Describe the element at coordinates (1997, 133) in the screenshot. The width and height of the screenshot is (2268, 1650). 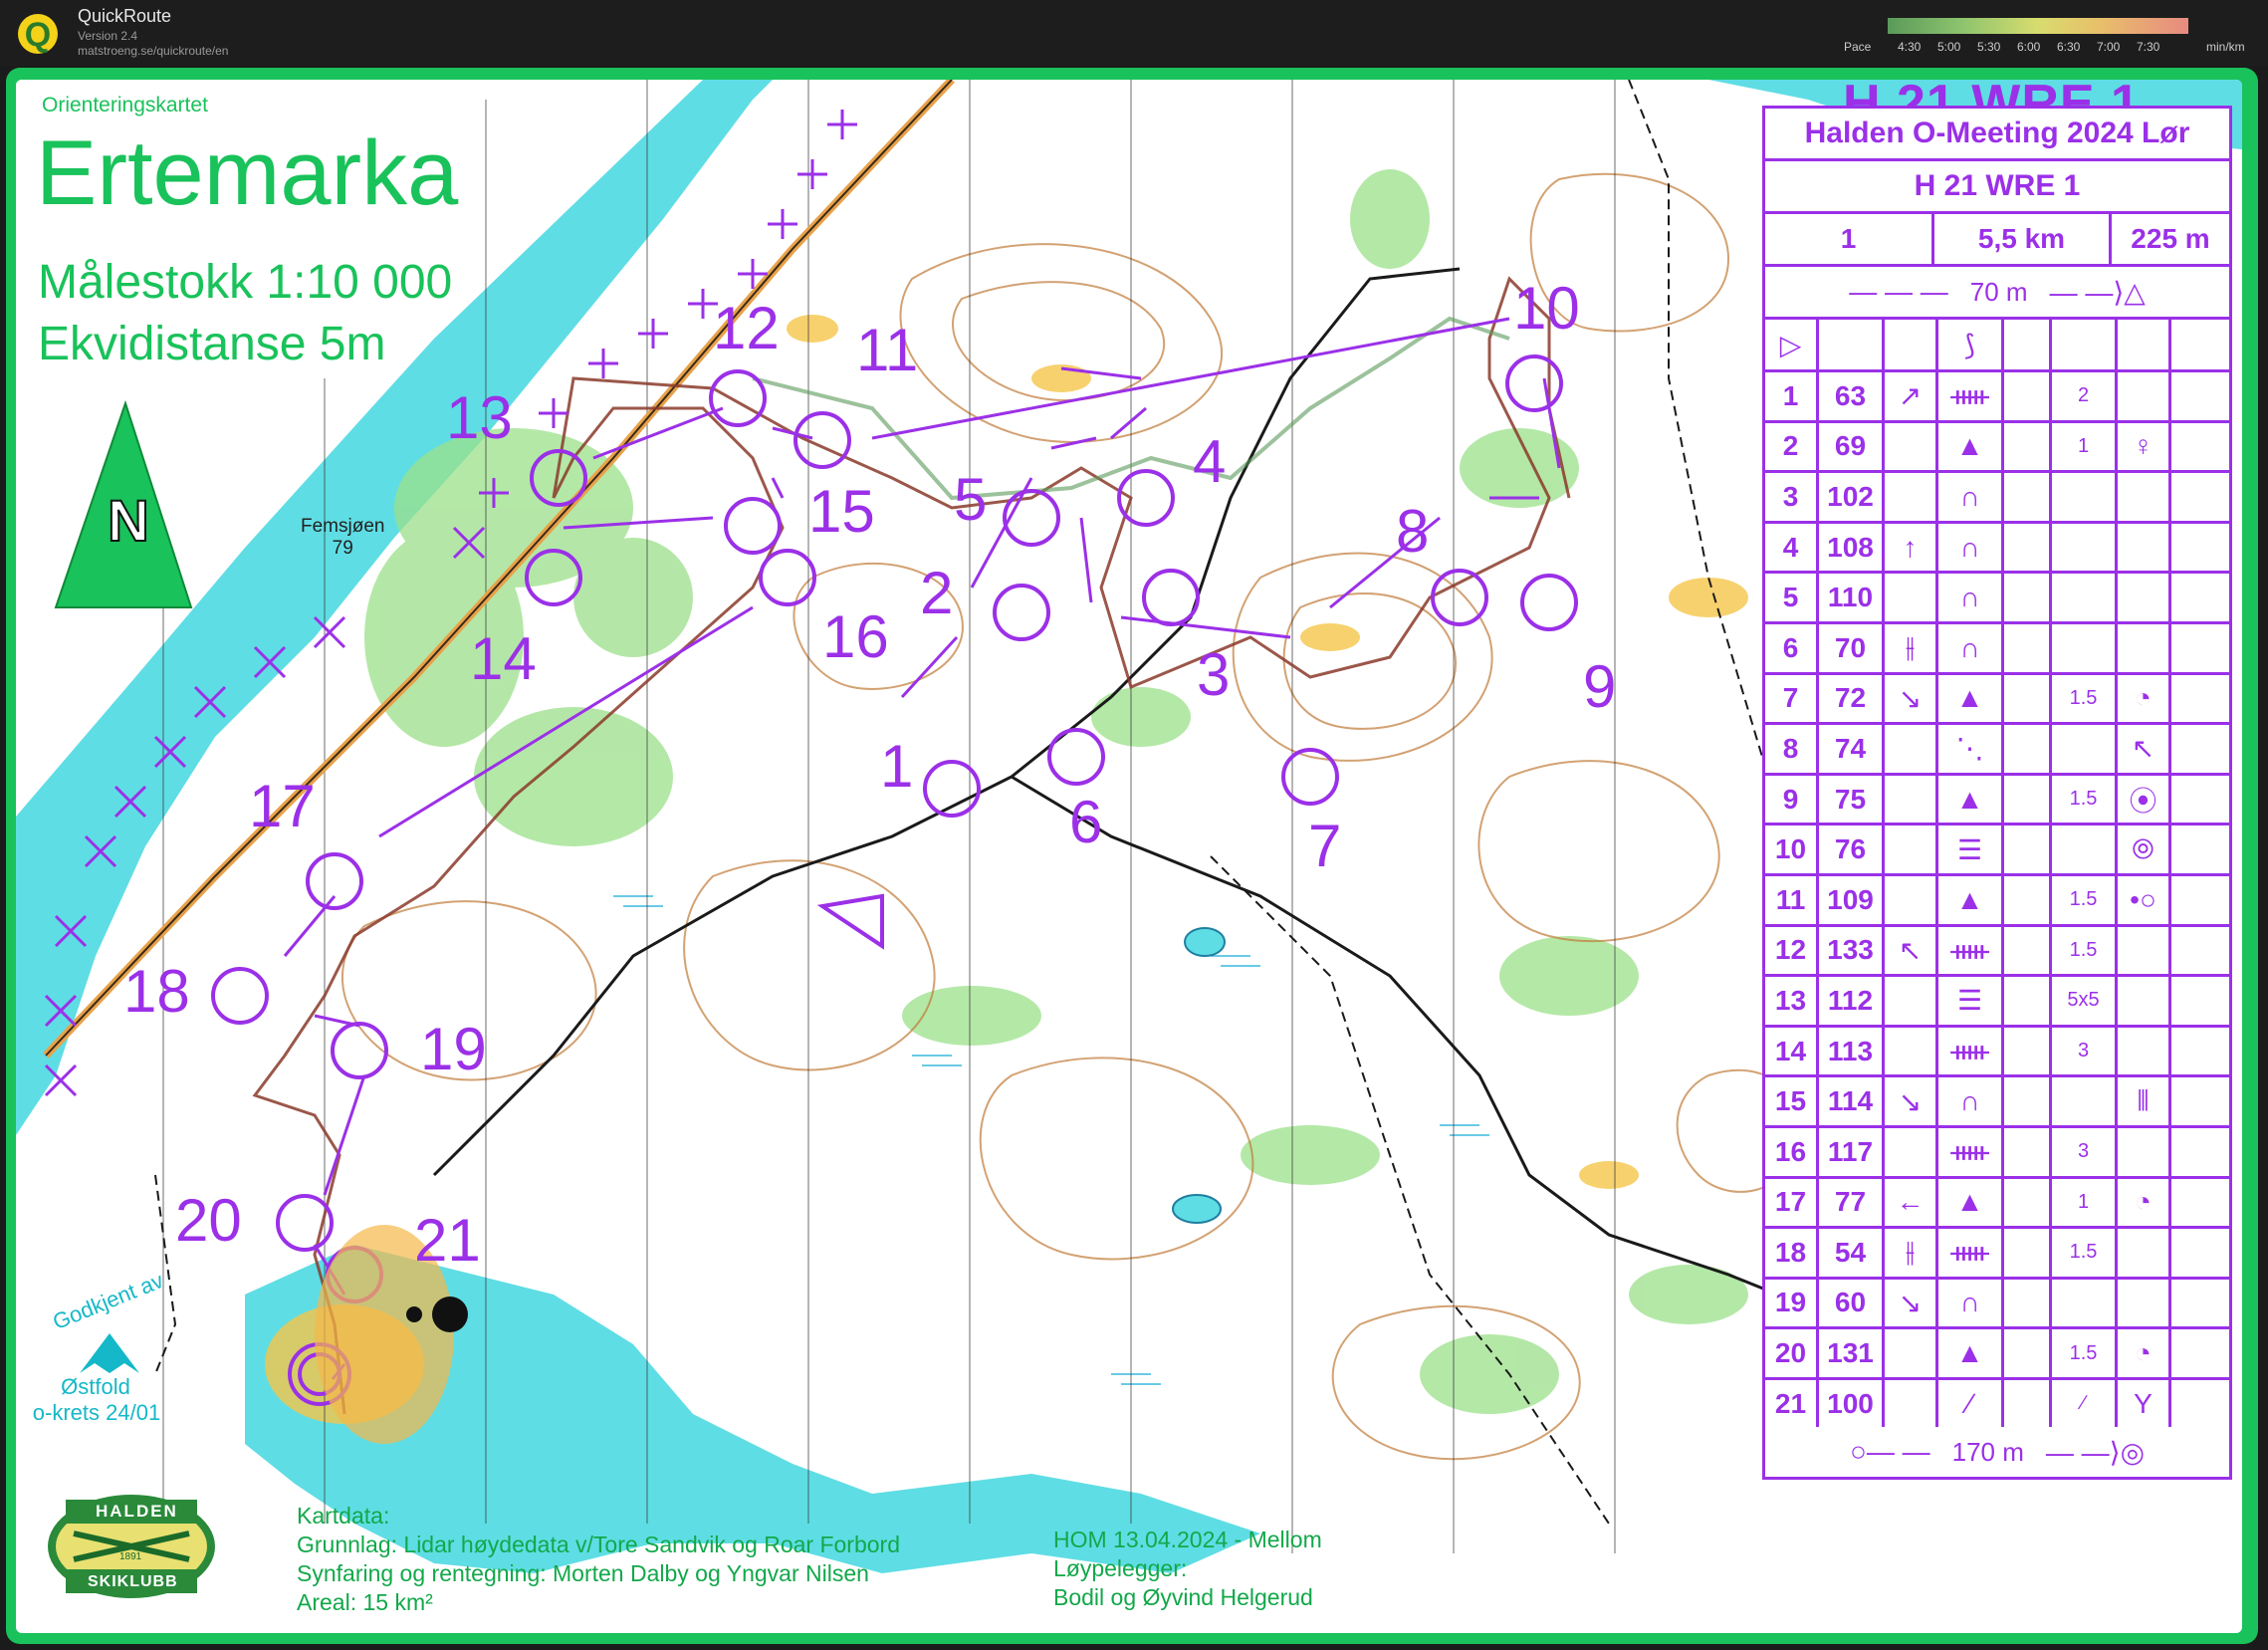
I see `desc-event-name: Halden O-Meeting 2024 Lør` at that location.